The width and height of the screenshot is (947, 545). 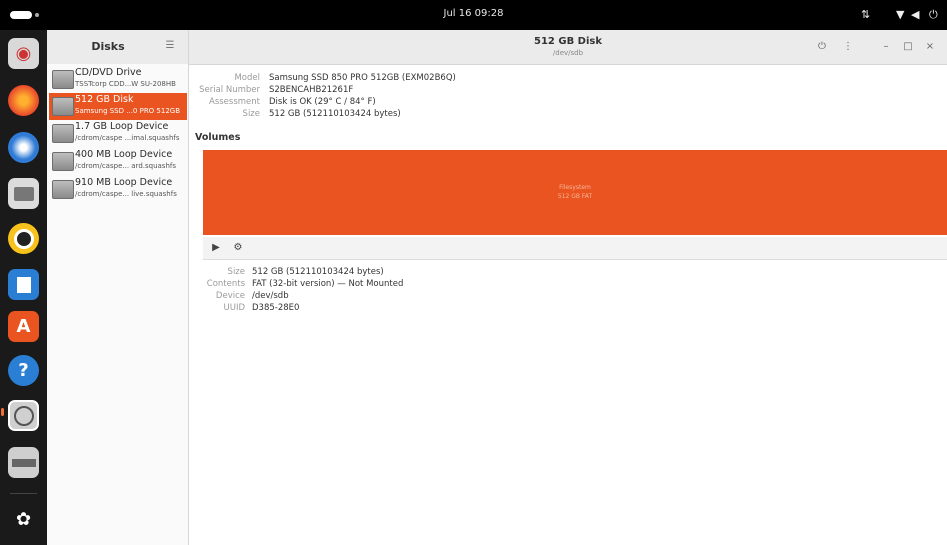 I want to click on help-icon: ?, so click(x=23, y=370).